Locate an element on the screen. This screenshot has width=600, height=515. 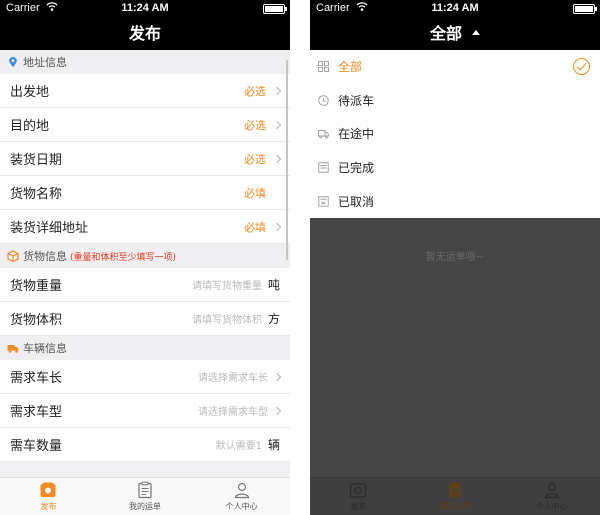
cancelled-doc-icon is located at coordinates (323, 201).